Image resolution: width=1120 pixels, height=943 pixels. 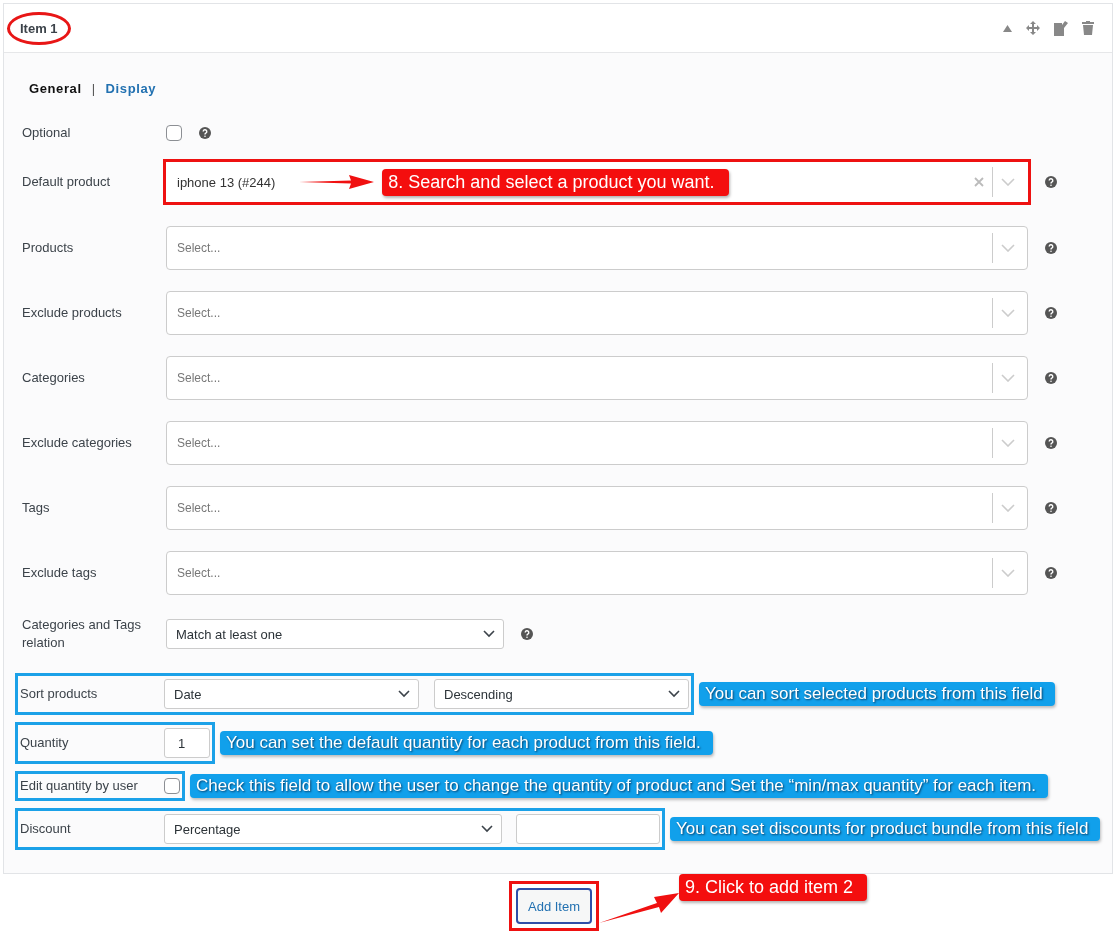 What do you see at coordinates (619, 786) in the screenshot?
I see `annotation-callout: Check this field to allow the user to change the quantity of product and Set the “min/max quantity” for each item.` at bounding box center [619, 786].